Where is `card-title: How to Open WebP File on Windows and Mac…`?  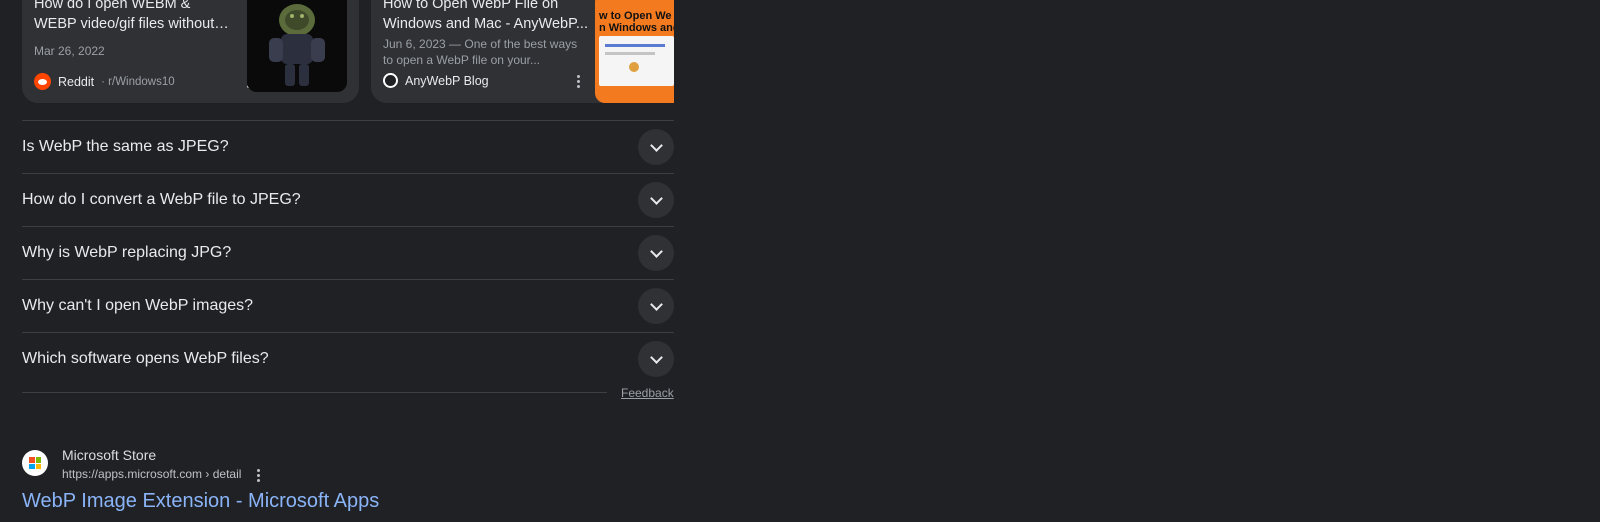
card-title: How to Open WebP File on Windows and Mac… is located at coordinates (485, 17).